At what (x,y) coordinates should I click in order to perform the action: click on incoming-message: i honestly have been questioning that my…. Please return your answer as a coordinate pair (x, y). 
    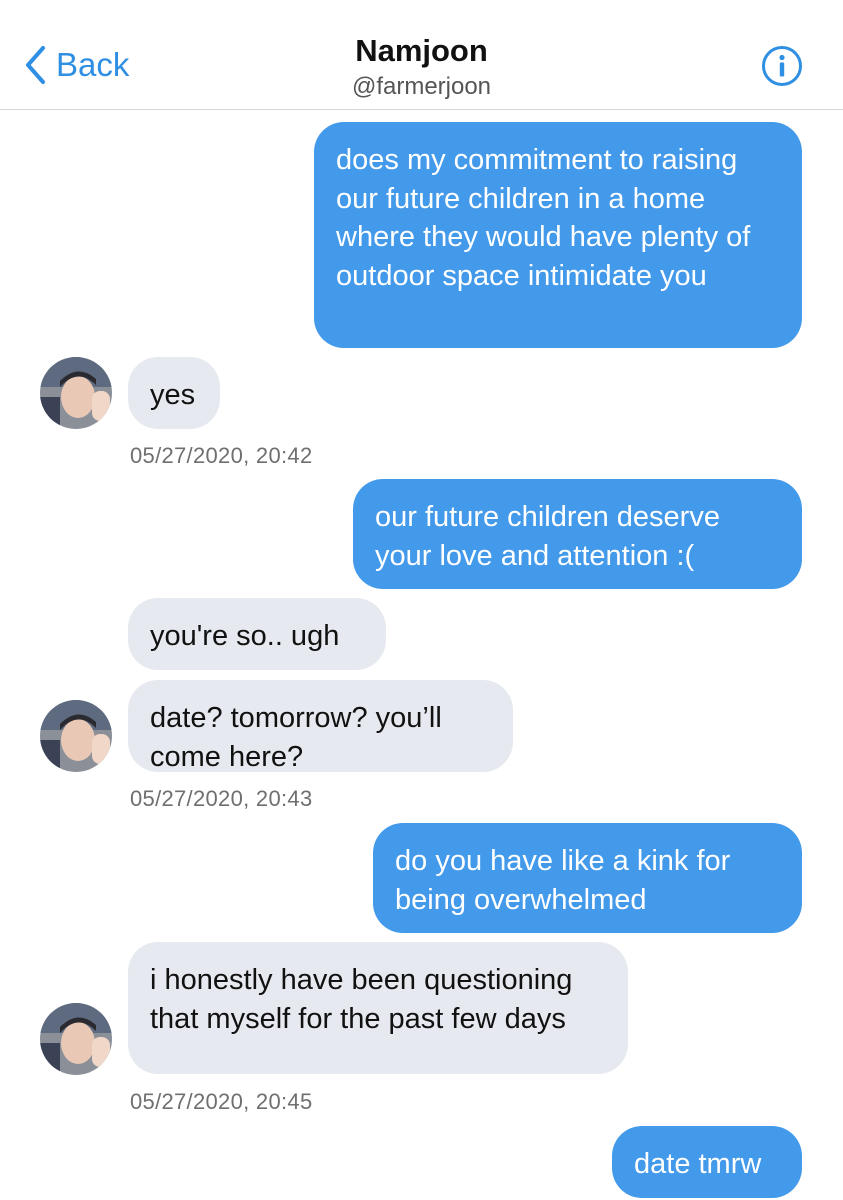
    Looking at the image, I should click on (378, 1008).